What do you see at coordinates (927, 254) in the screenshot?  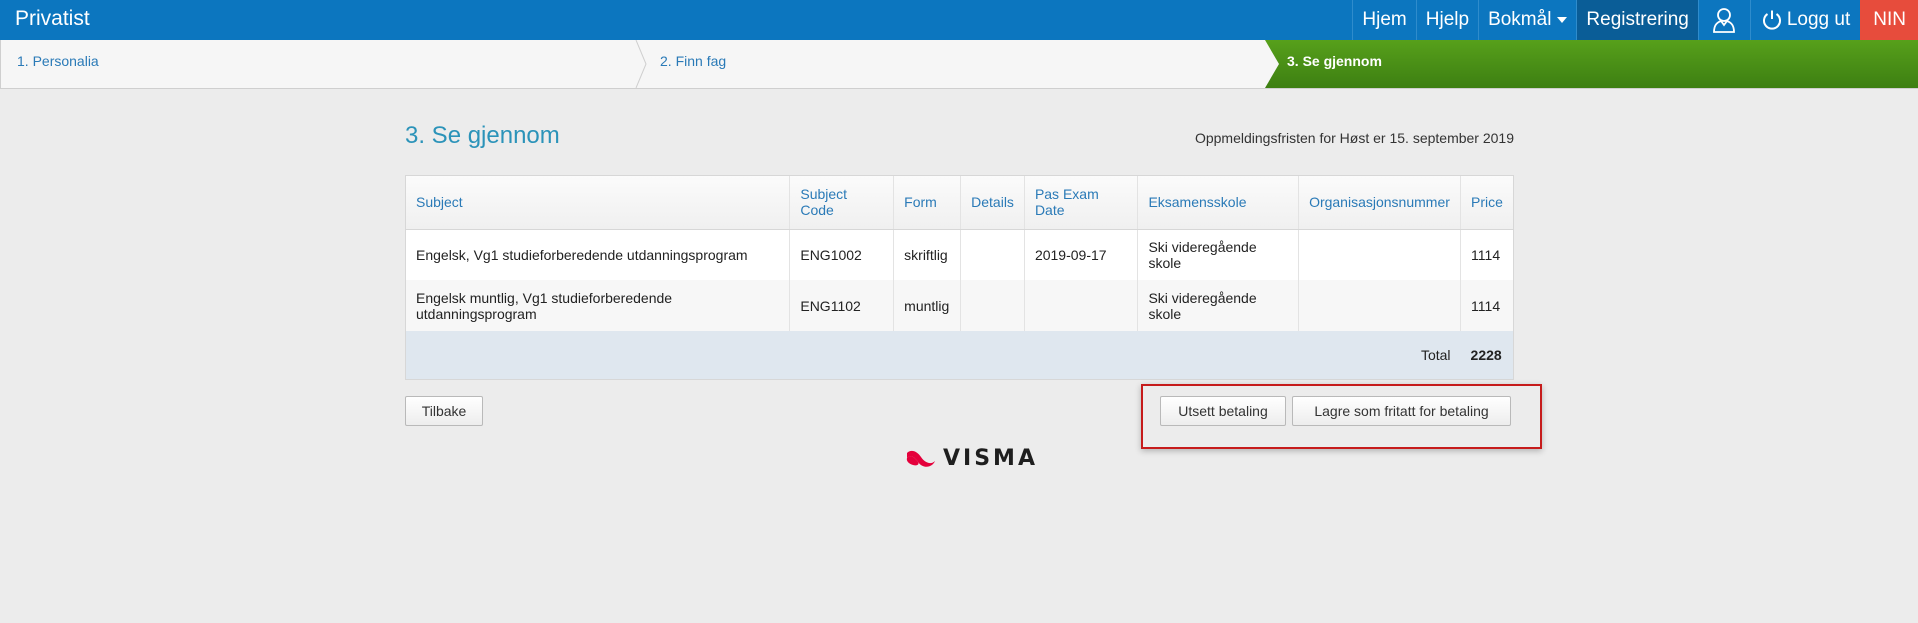 I see `cell-form: skriftlig` at bounding box center [927, 254].